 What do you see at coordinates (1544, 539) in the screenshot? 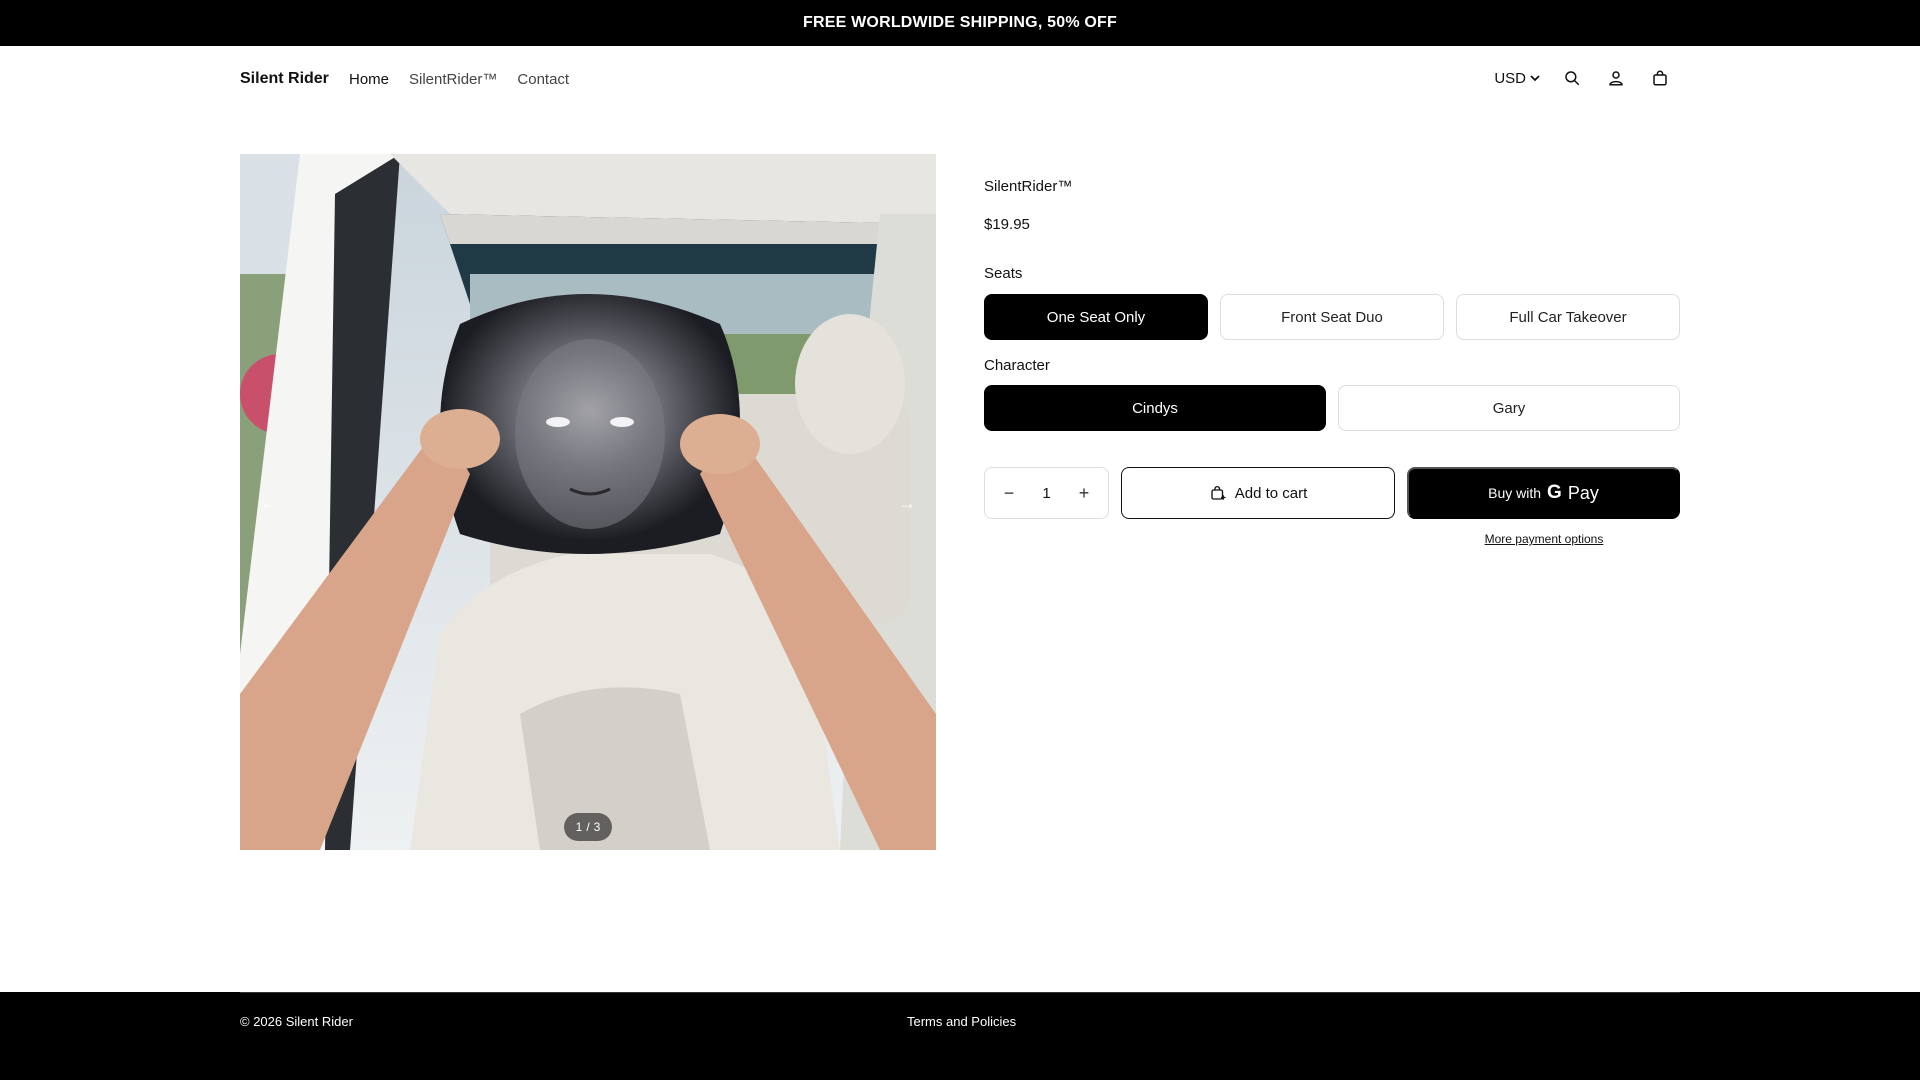
I see `more-payment-options-link: More payment options` at bounding box center [1544, 539].